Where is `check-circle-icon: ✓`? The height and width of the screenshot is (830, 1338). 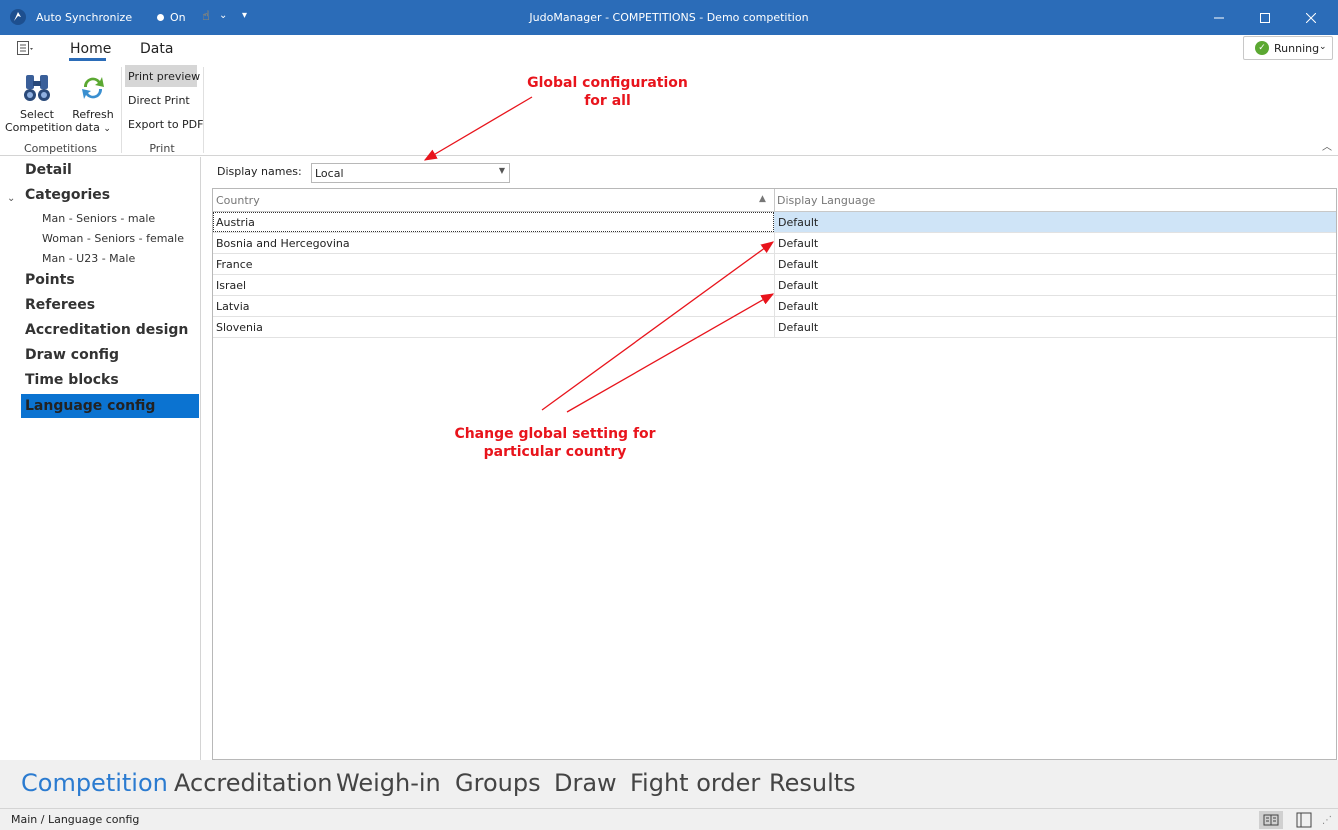
check-circle-icon: ✓ is located at coordinates (1262, 48).